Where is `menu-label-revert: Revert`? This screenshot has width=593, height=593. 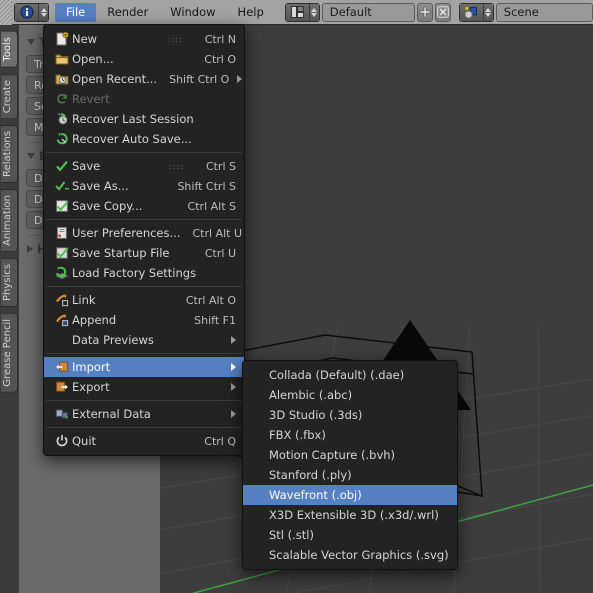 menu-label-revert: Revert is located at coordinates (91, 99).